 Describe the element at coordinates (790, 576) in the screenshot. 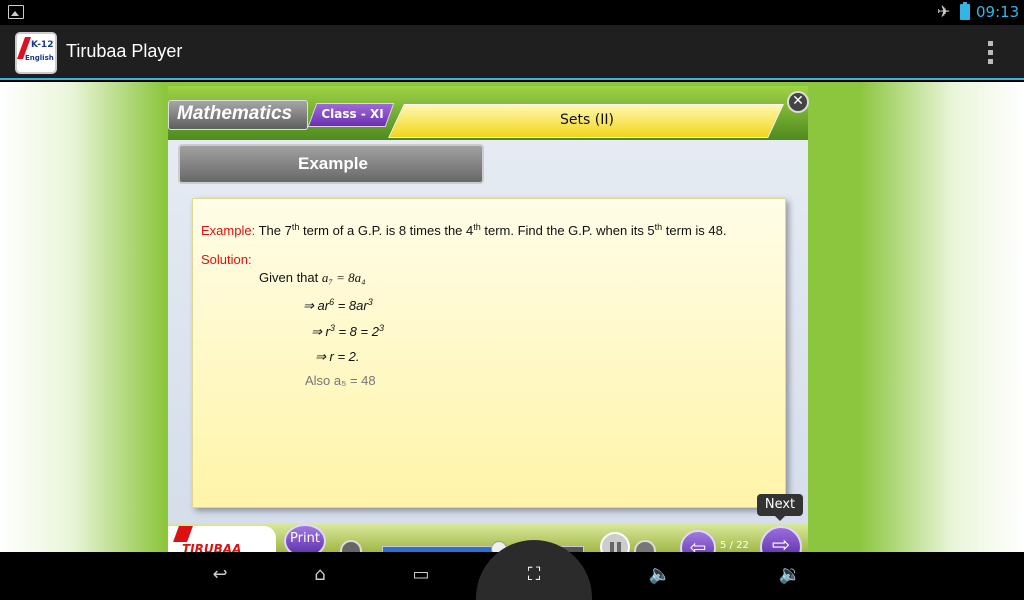

I see `volume-up-icon: 🔉` at that location.